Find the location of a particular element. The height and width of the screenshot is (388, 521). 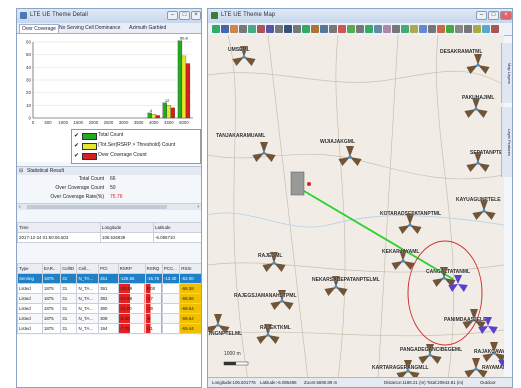

scroll-left-icon: ‹ is located at coordinates (20, 207).